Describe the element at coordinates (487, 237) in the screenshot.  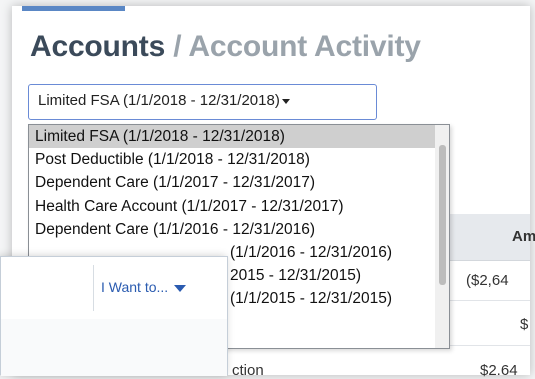
I see `amount-column-header: Am` at that location.